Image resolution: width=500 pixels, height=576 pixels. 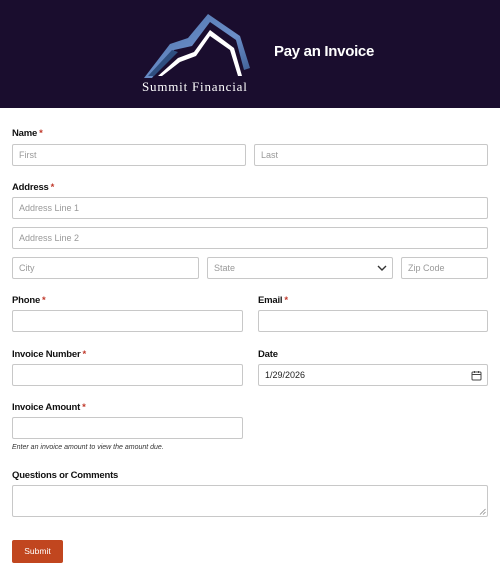 I want to click on submit-button: Submit, so click(x=37, y=551).